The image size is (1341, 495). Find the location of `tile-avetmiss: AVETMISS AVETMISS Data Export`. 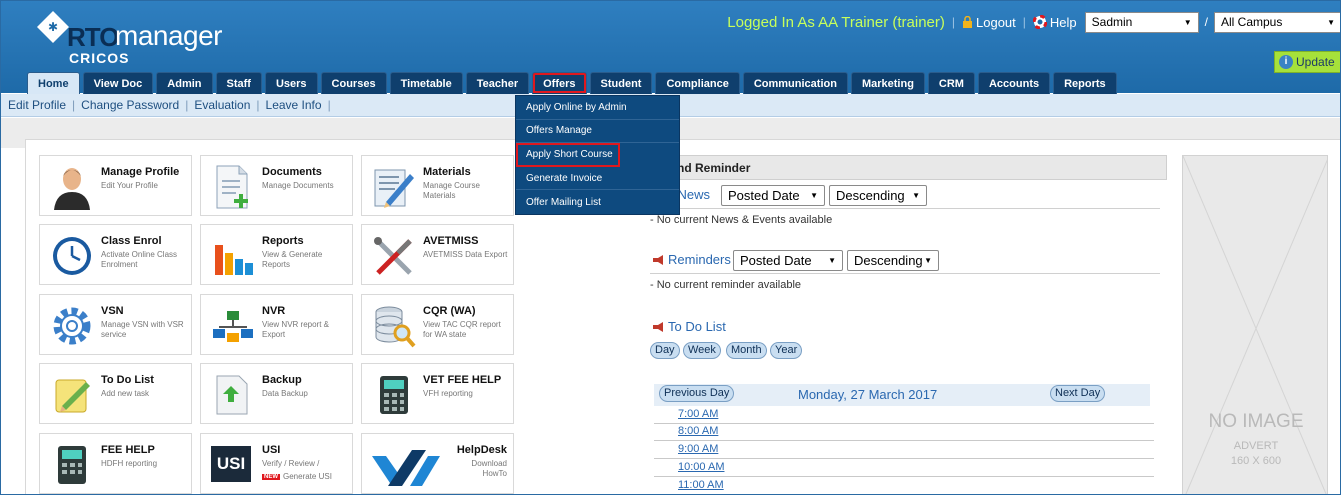

tile-avetmiss: AVETMISS AVETMISS Data Export is located at coordinates (437, 254).